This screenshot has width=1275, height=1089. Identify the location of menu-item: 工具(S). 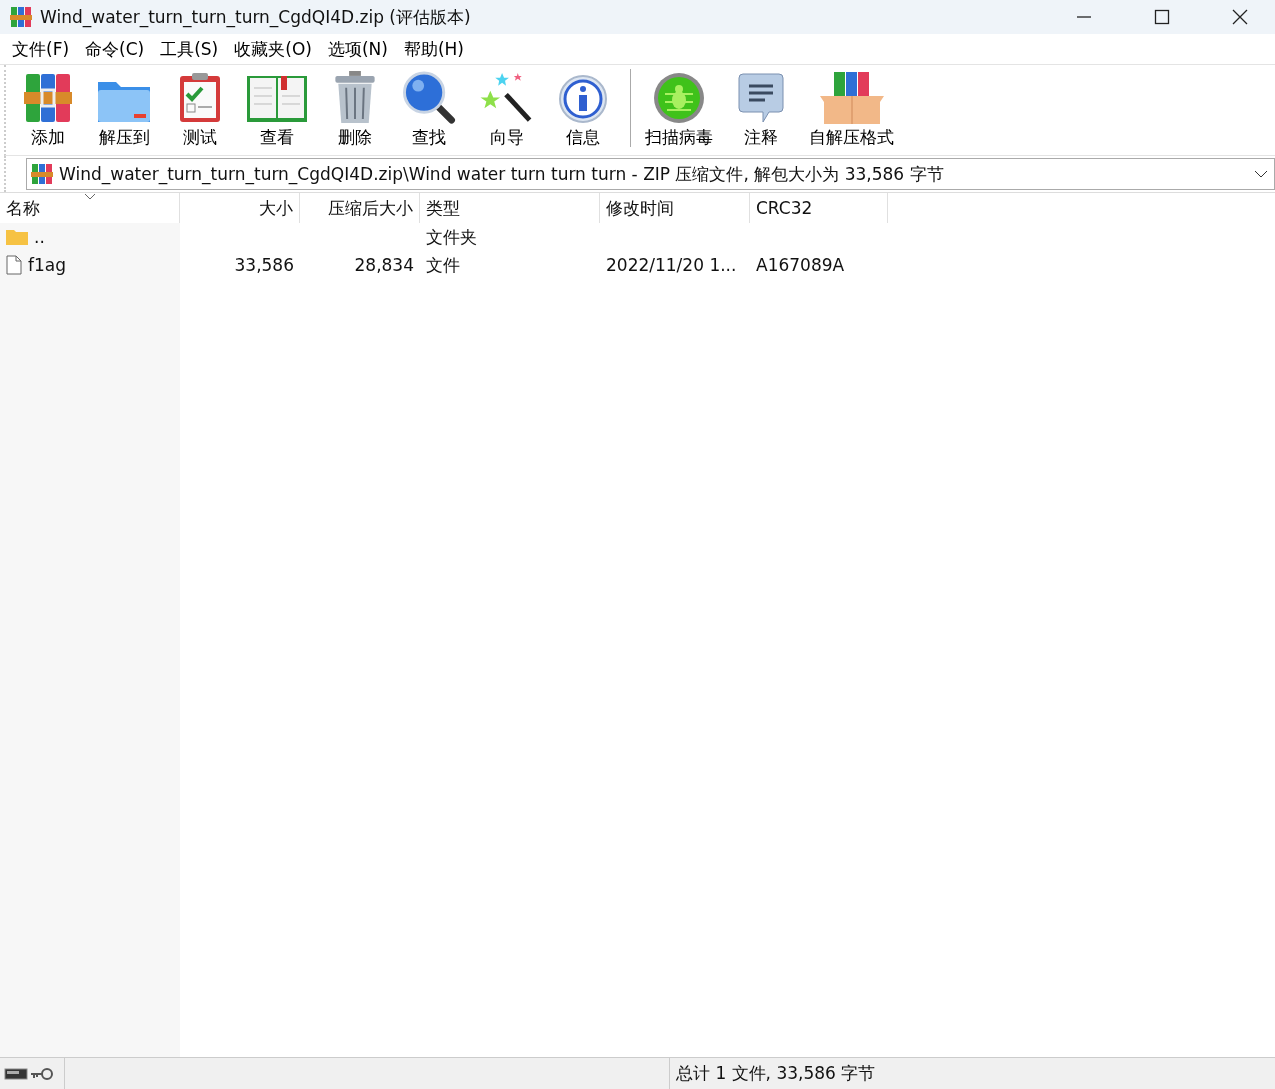
(189, 49).